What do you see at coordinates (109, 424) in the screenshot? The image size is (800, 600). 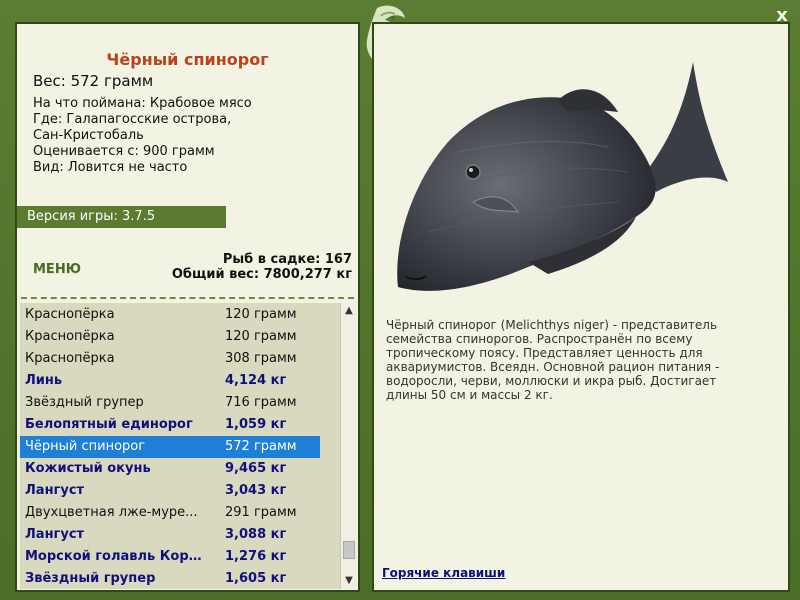 I see `fish-name: Белопятный единорог` at bounding box center [109, 424].